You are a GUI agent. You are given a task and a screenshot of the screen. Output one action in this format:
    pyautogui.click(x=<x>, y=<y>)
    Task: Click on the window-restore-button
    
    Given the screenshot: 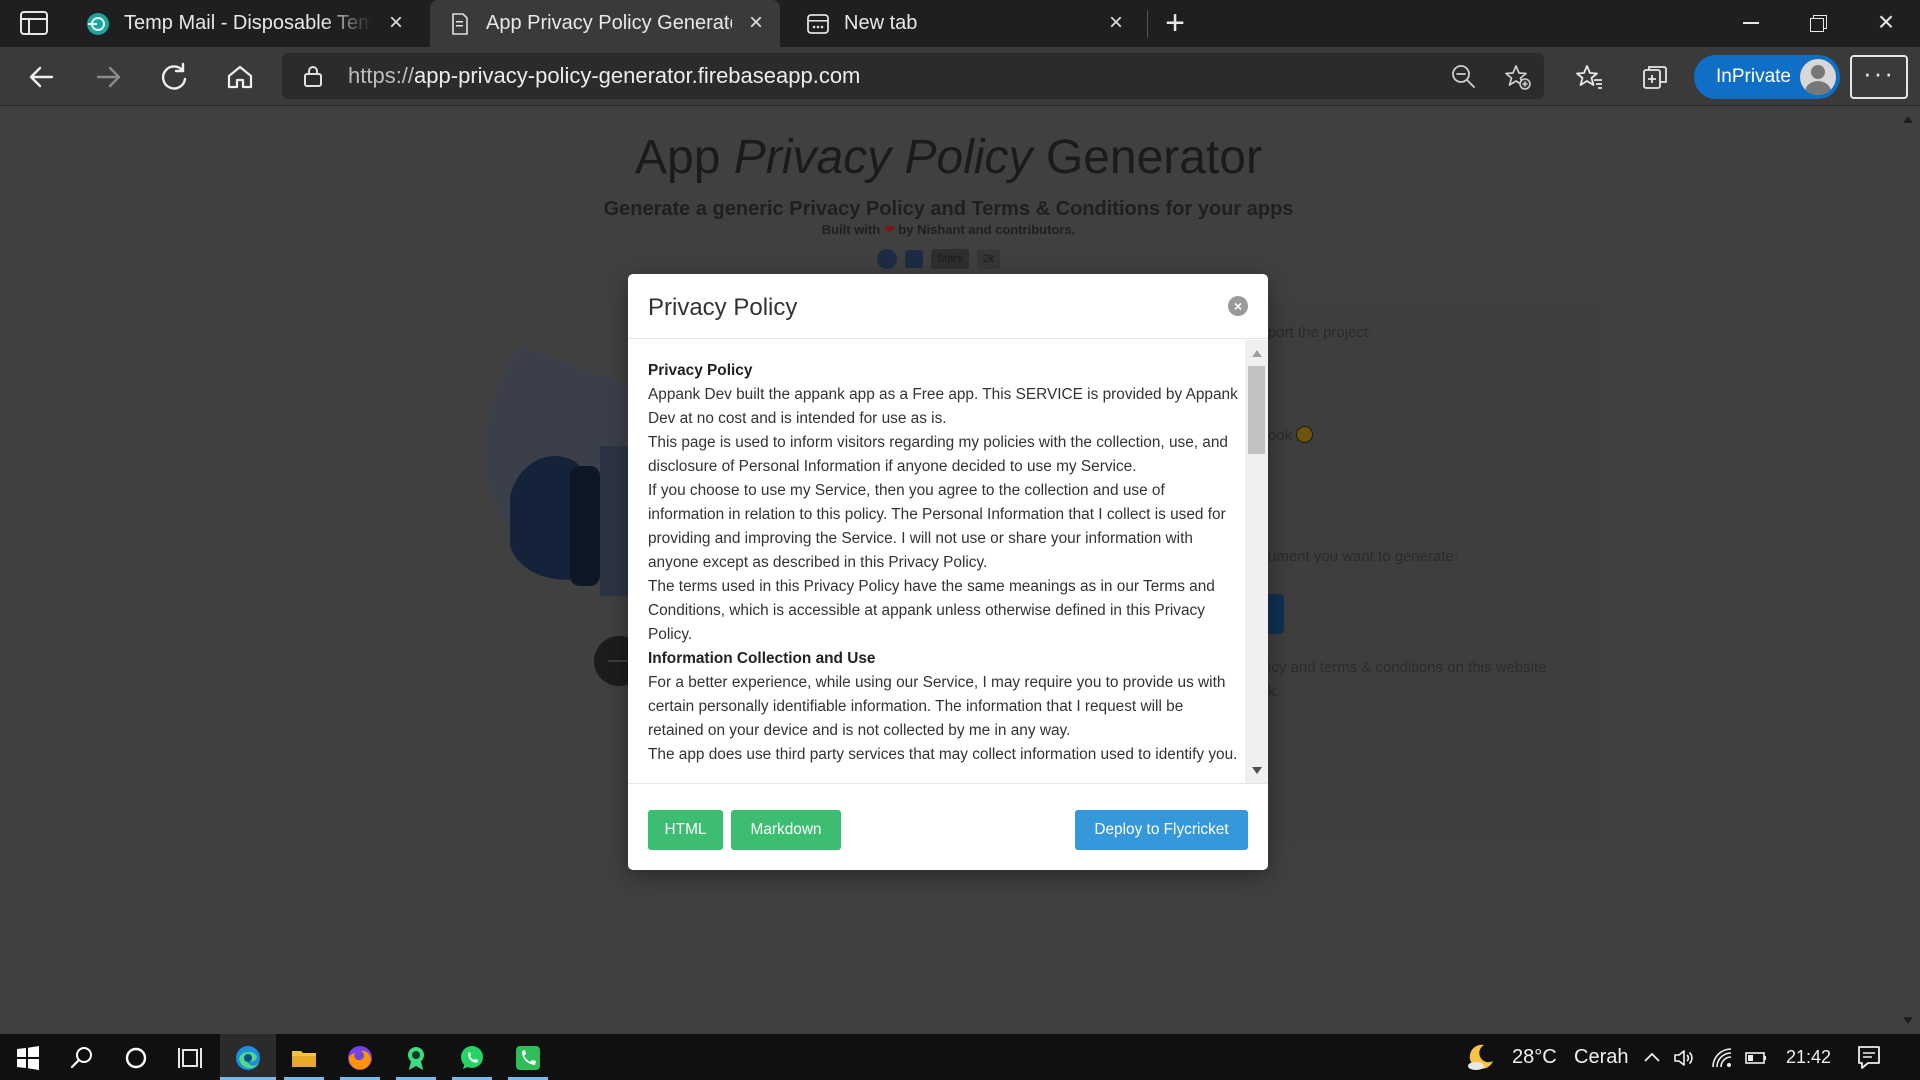 What is the action you would take?
    pyautogui.click(x=1818, y=23)
    